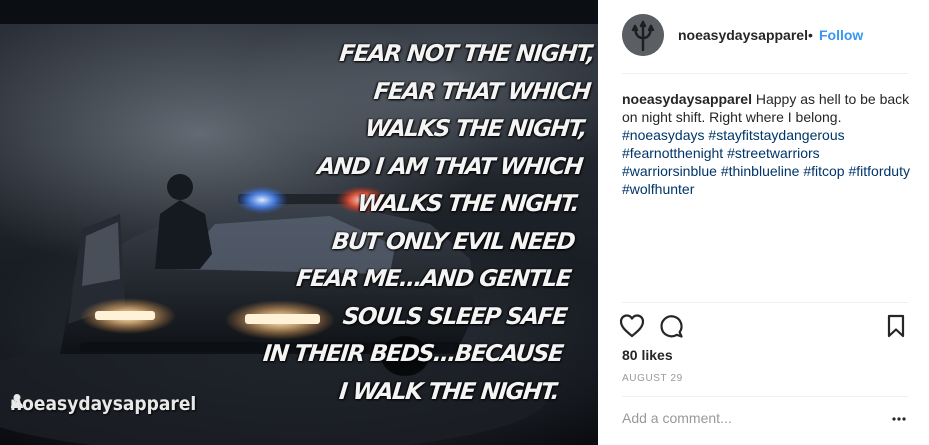 The width and height of the screenshot is (929, 445). Describe the element at coordinates (669, 171) in the screenshot. I see `hashtag-link: #warriorsinblue` at that location.